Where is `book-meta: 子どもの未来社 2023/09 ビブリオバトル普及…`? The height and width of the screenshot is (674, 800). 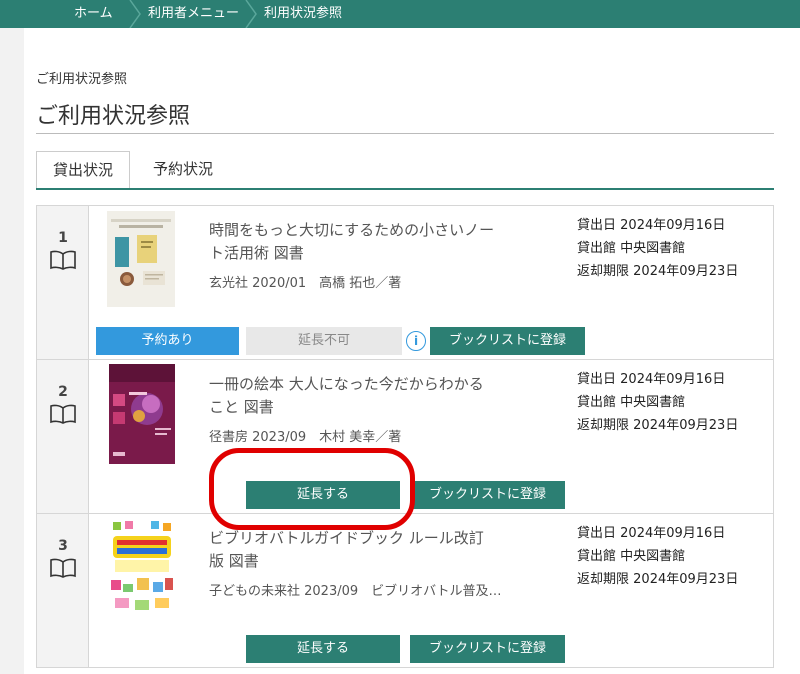
book-meta: 子どもの未来社 2023/09 ビブリオバトル普及… is located at coordinates (355, 591).